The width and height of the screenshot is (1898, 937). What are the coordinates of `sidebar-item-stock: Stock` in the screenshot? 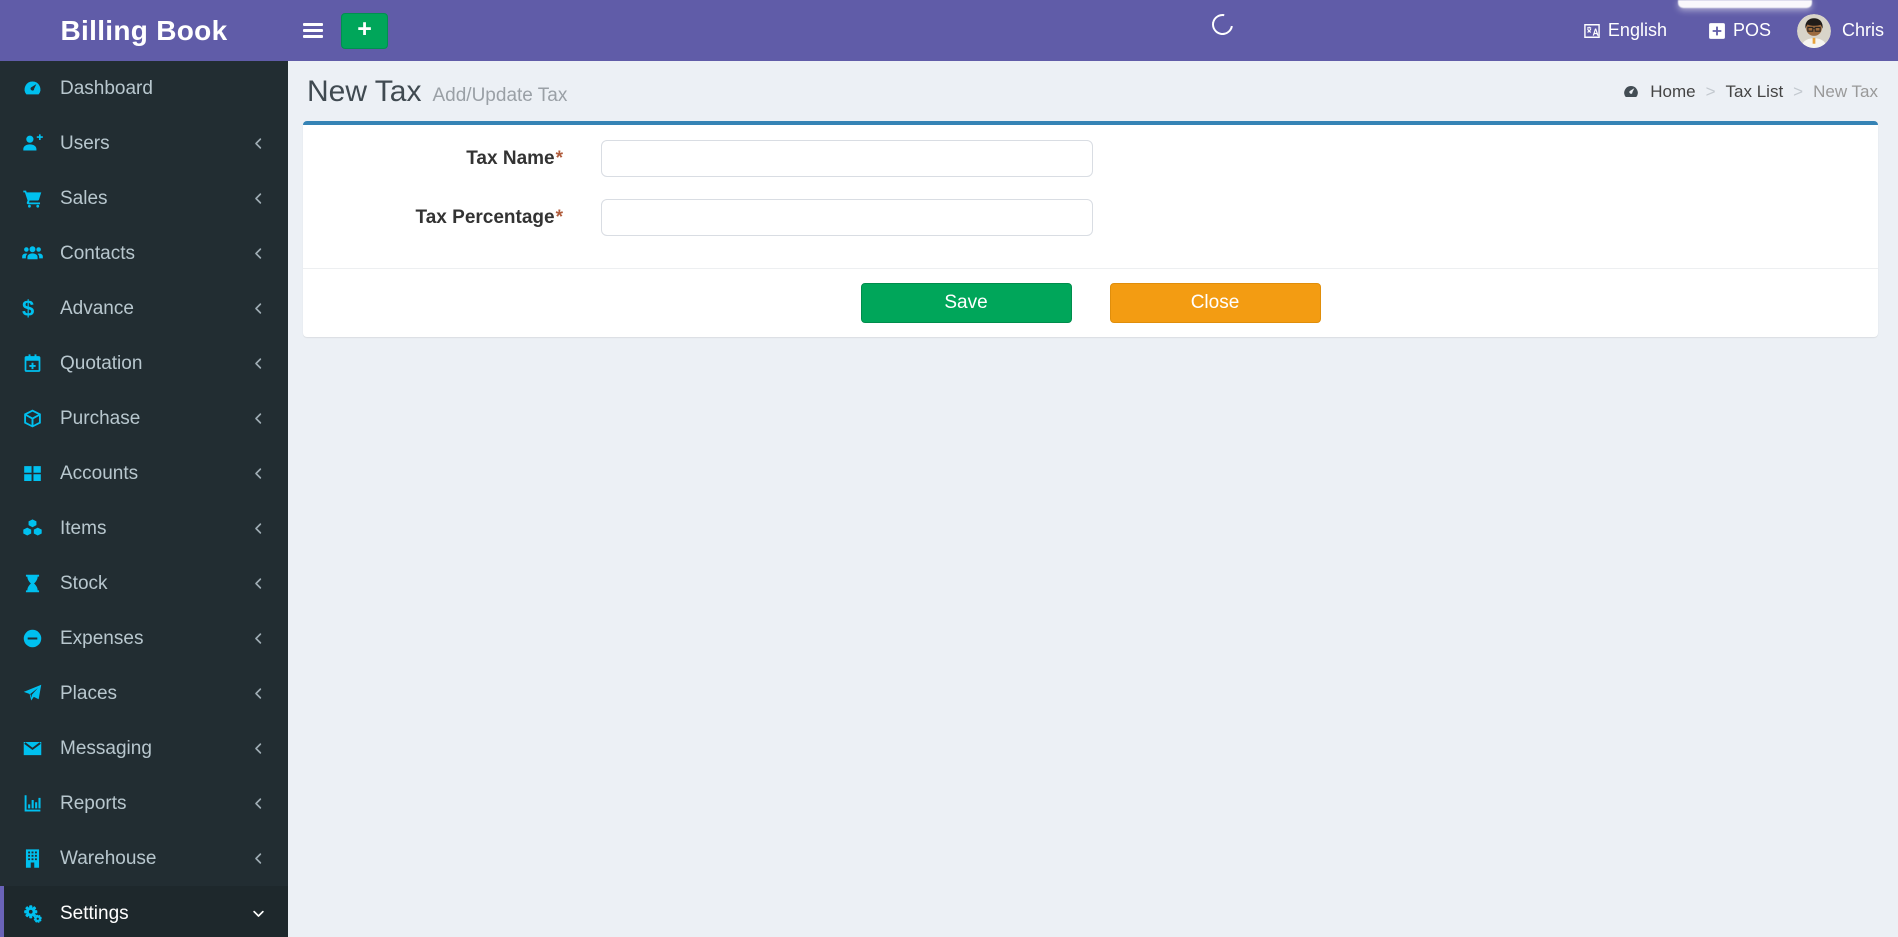 It's located at (144, 583).